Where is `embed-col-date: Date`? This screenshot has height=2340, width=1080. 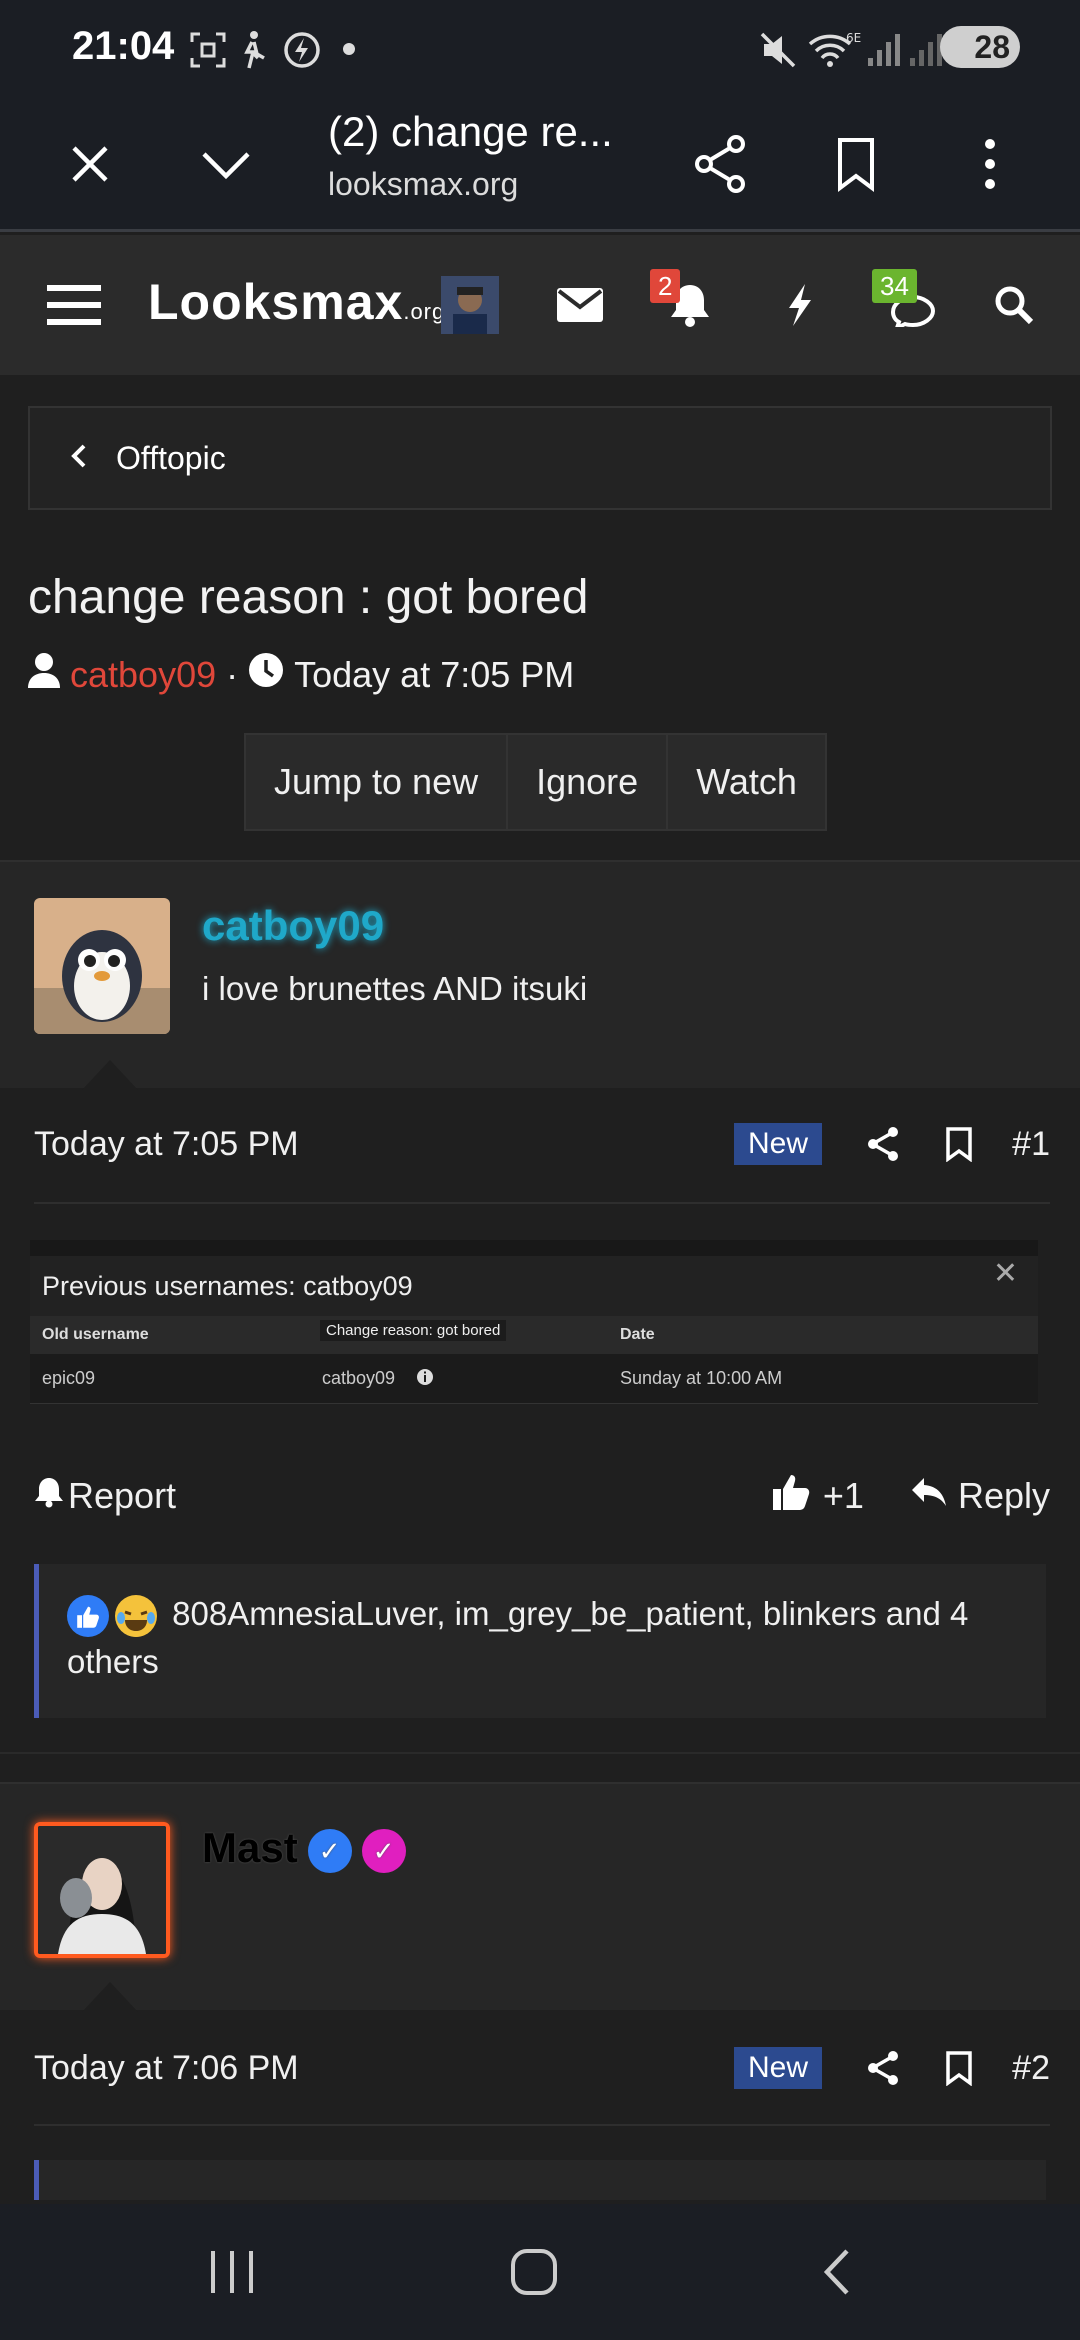
embed-col-date: Date is located at coordinates (637, 1334).